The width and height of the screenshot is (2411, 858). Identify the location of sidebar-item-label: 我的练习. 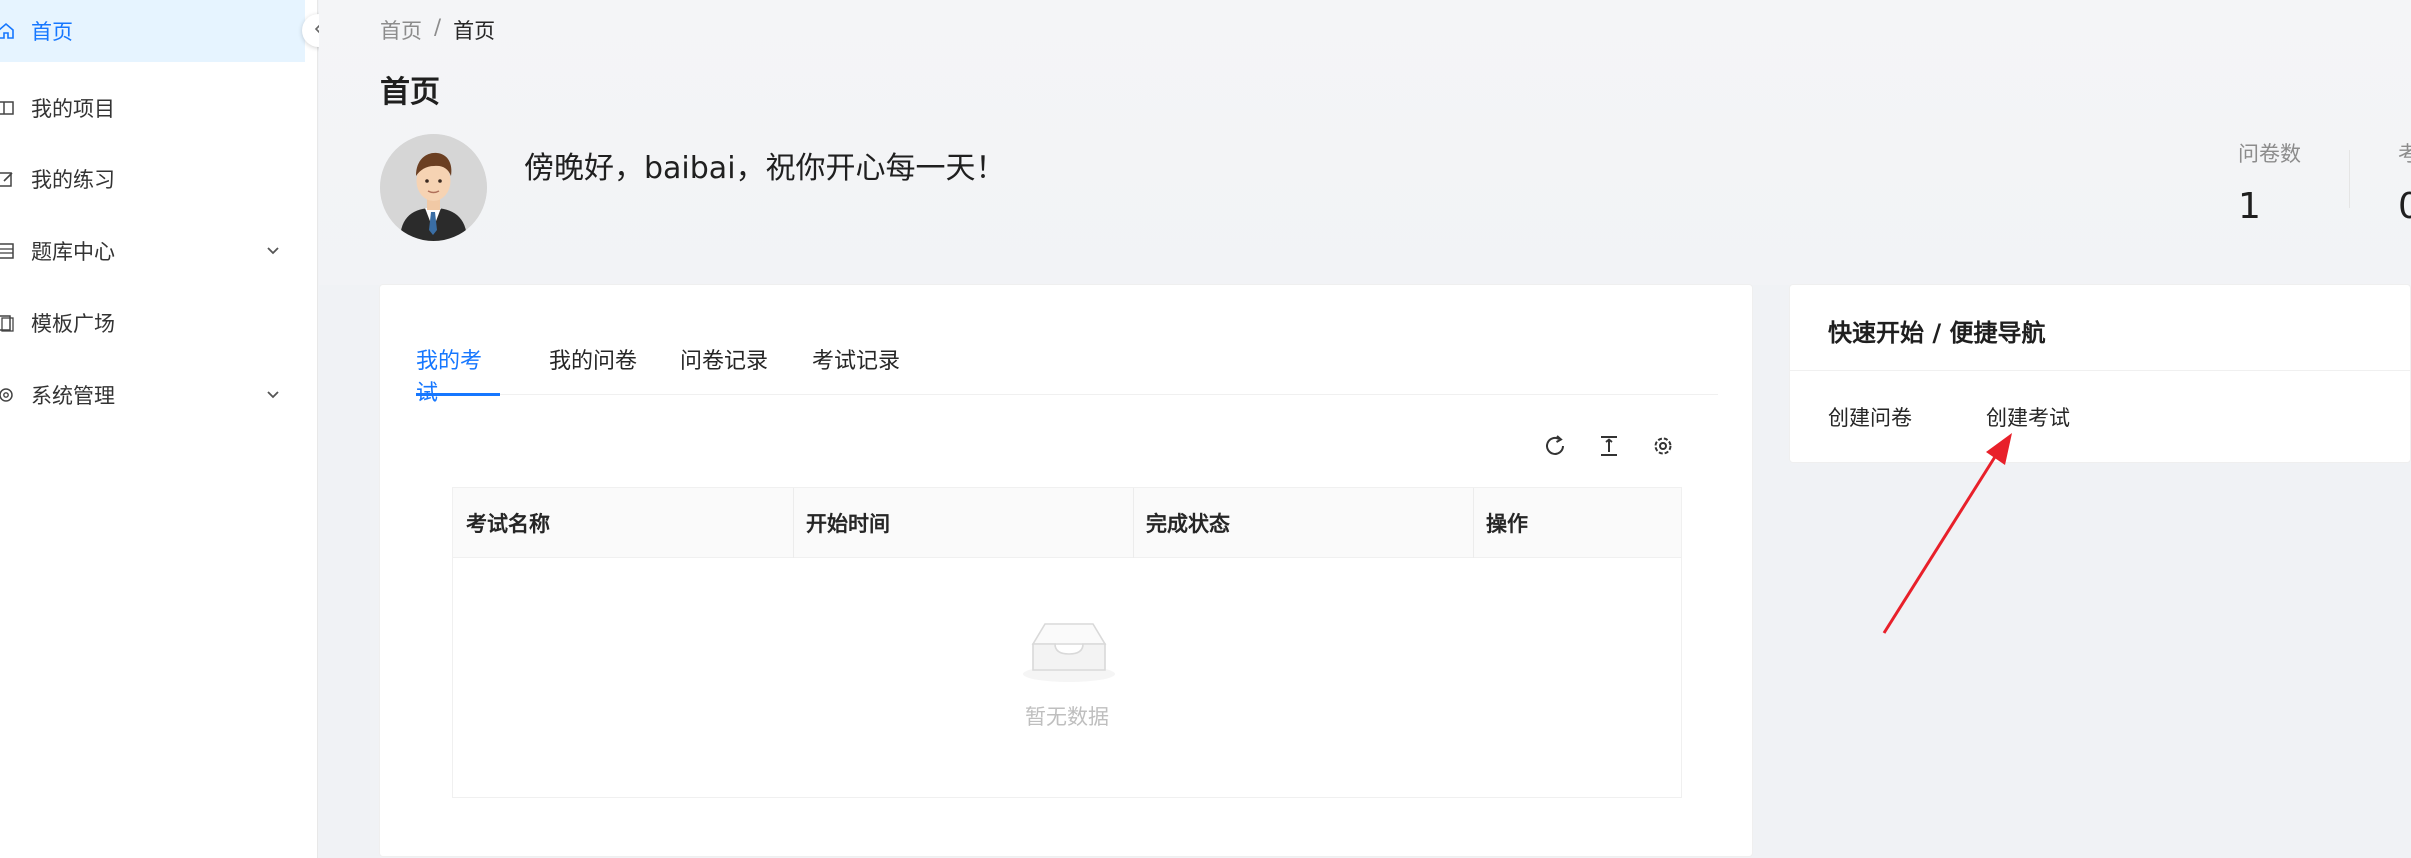
(73, 180).